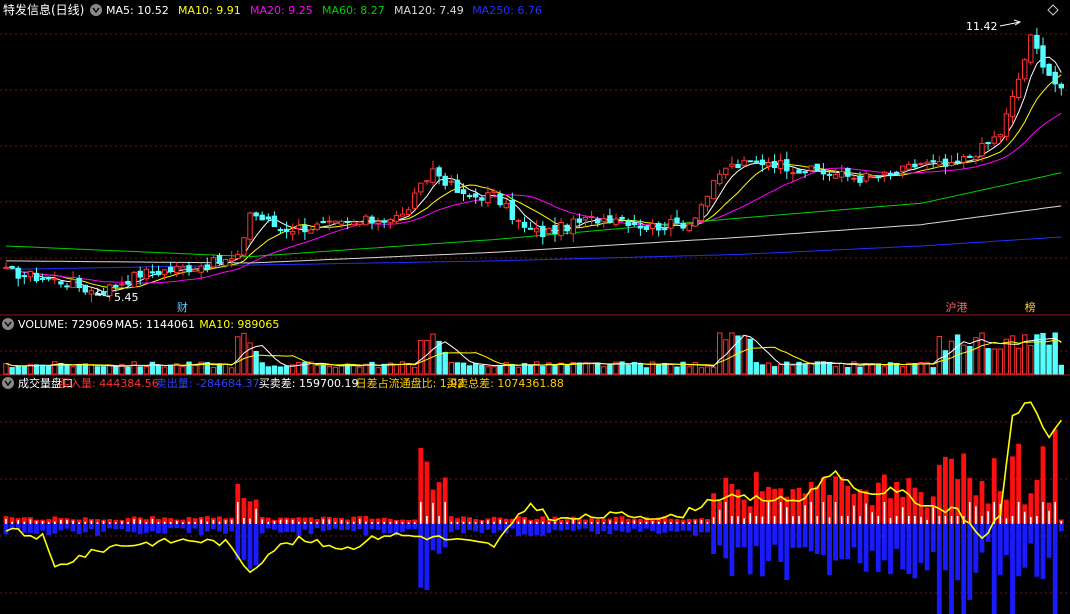  I want to click on volume-legend-item: VOLUME: 729069, so click(65, 324).